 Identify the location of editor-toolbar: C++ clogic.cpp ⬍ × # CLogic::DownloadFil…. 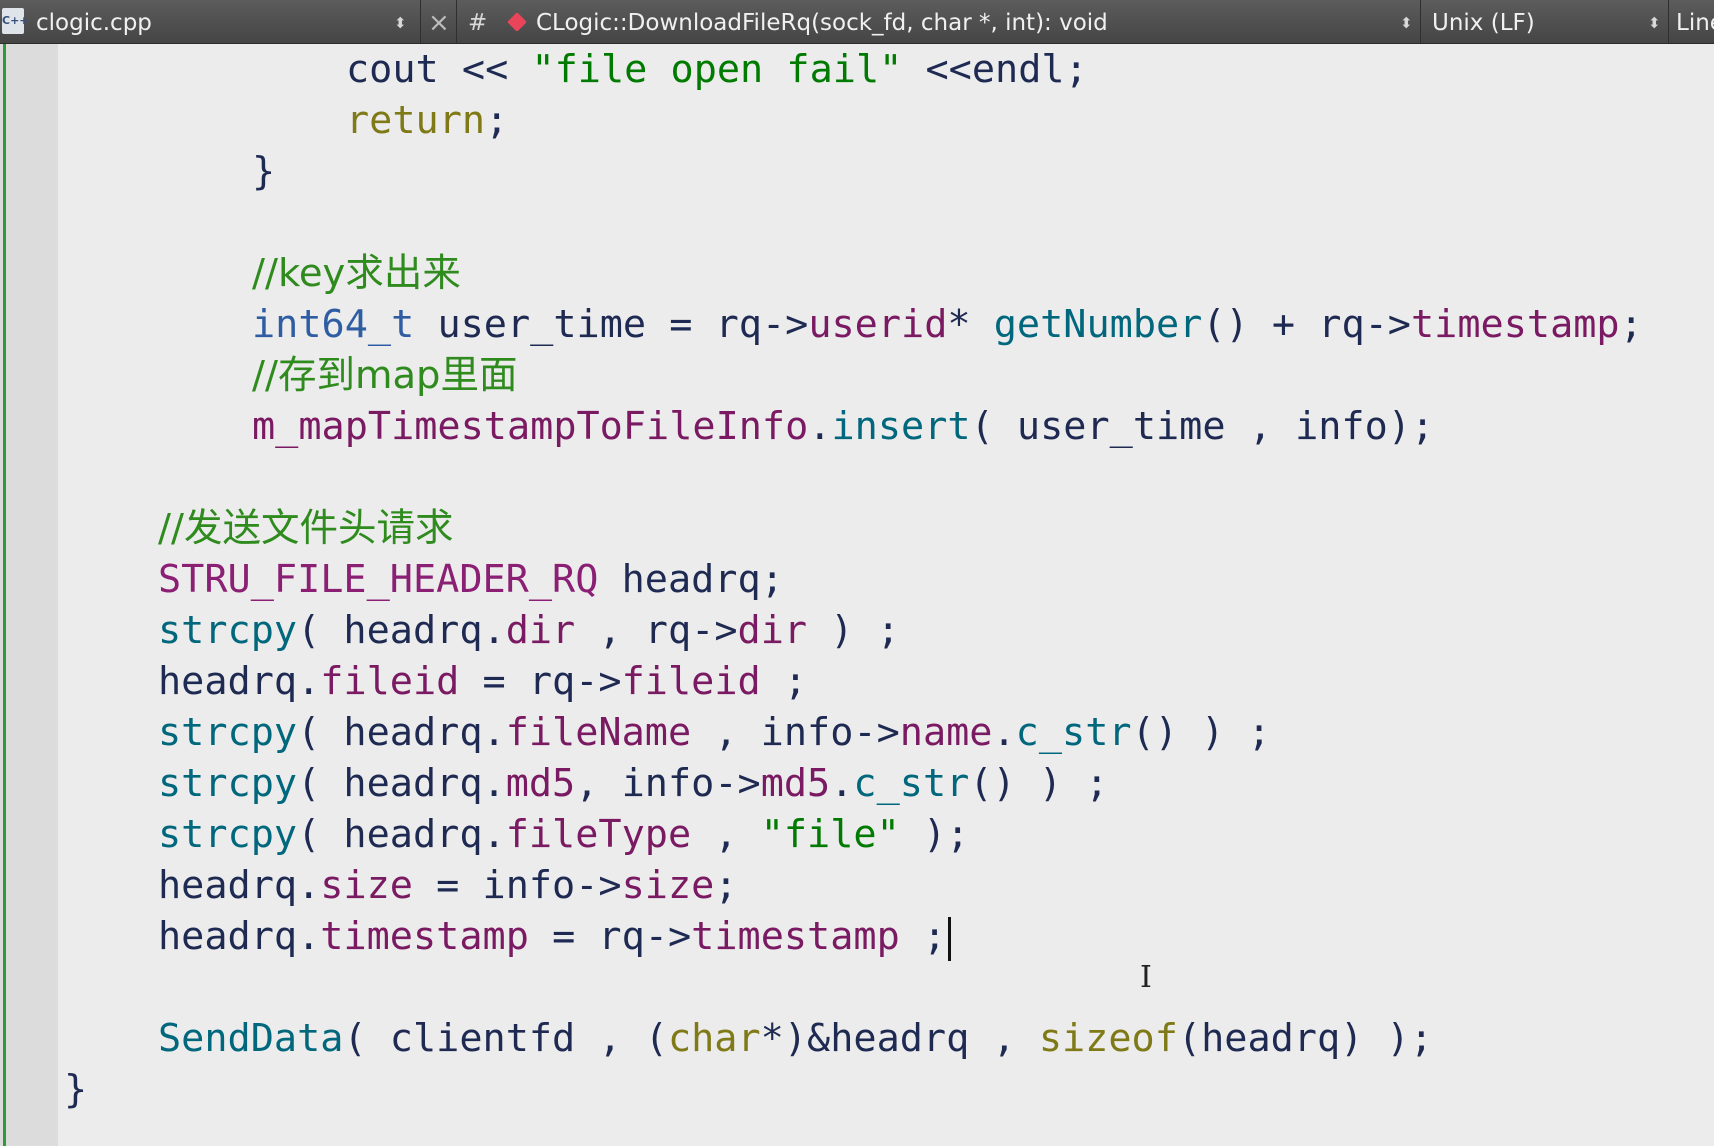
(857, 22).